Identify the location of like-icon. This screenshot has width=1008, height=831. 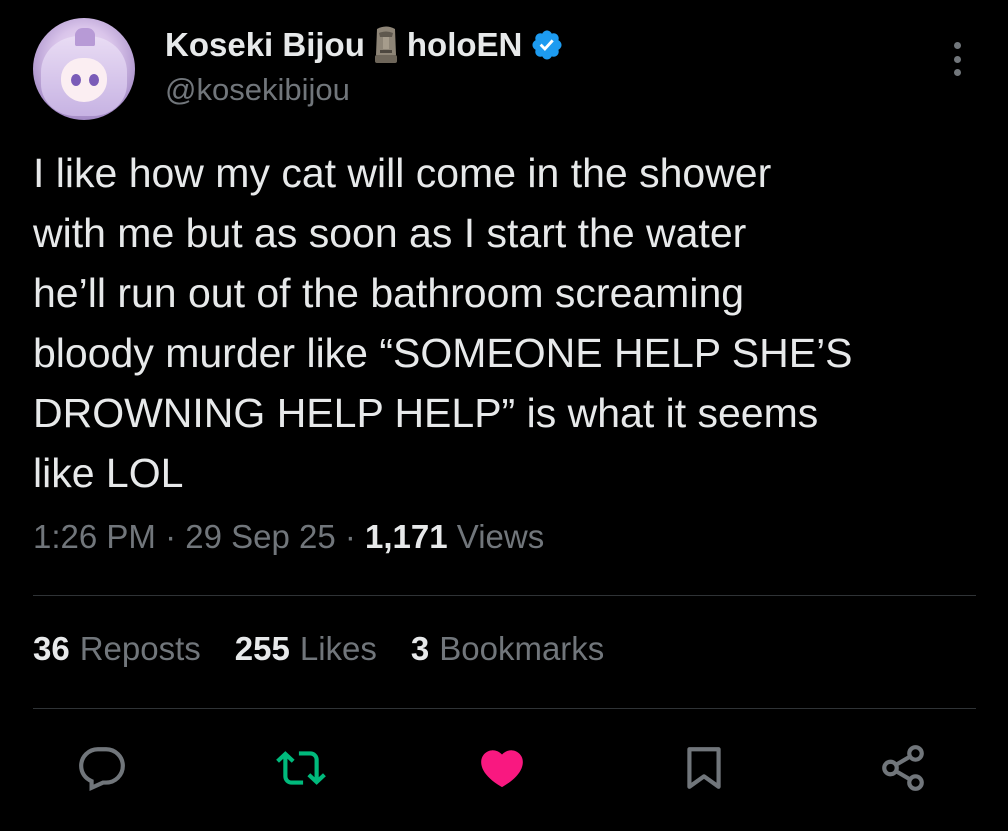
(502, 769).